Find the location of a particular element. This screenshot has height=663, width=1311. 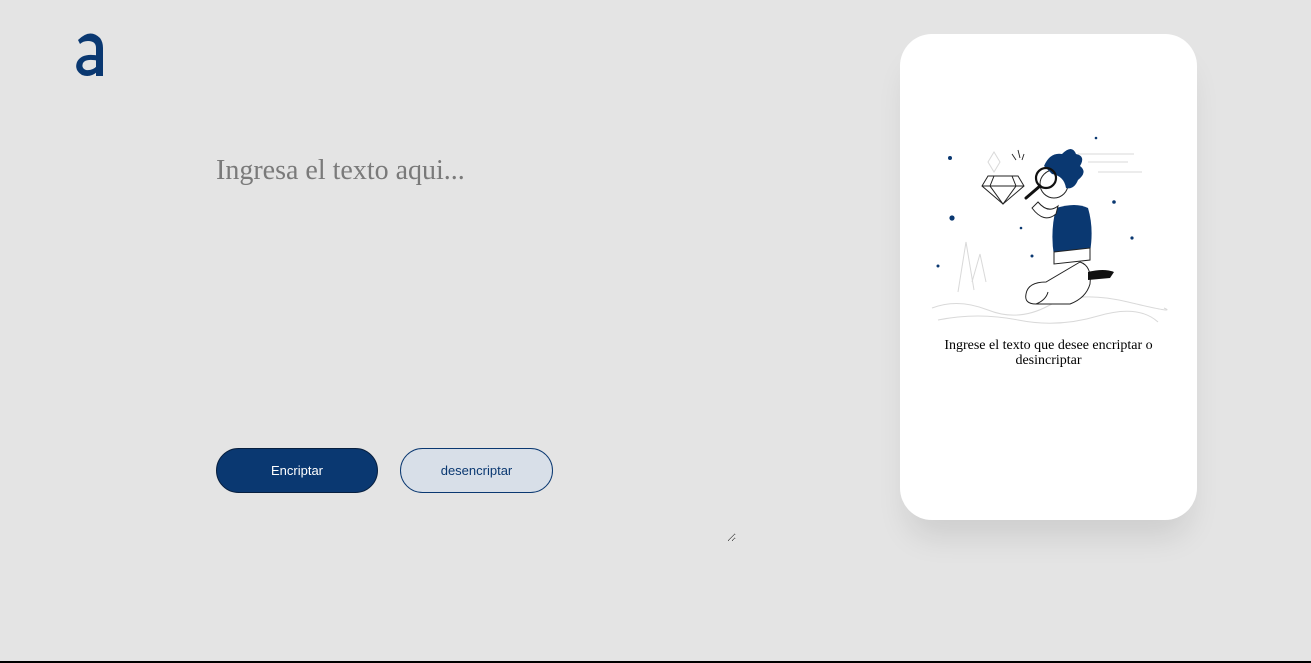

alura-logo-icon is located at coordinates (90, 55).